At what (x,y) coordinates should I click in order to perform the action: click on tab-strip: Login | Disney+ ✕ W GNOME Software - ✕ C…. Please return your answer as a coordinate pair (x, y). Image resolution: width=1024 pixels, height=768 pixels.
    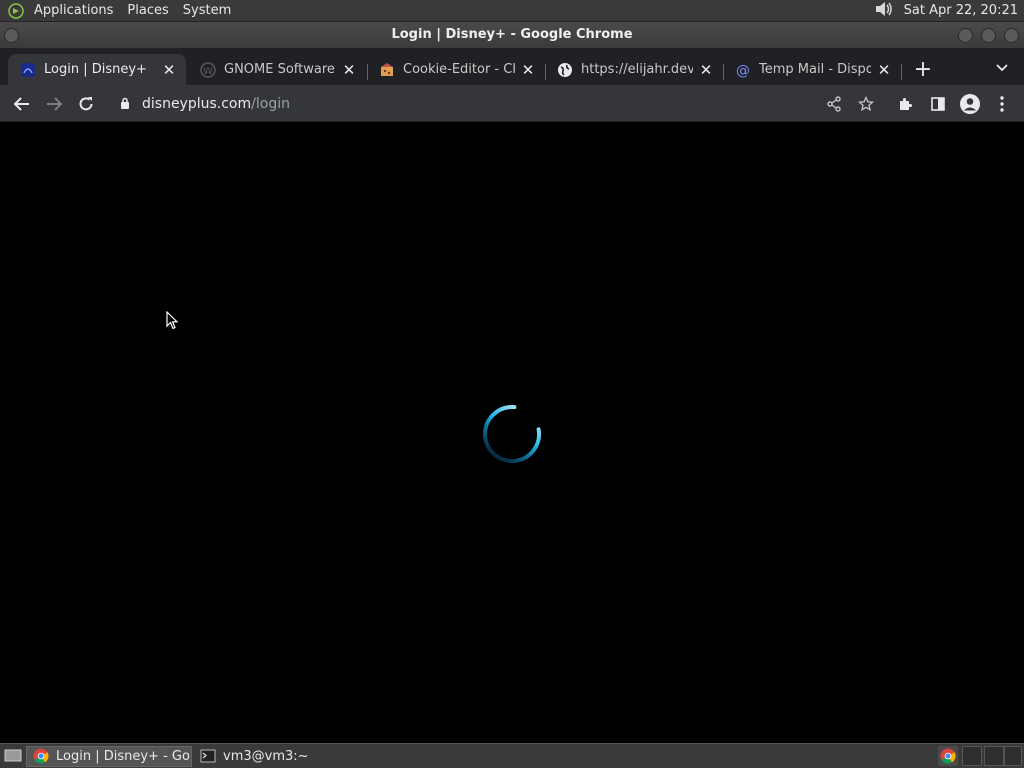
    Looking at the image, I should click on (512, 66).